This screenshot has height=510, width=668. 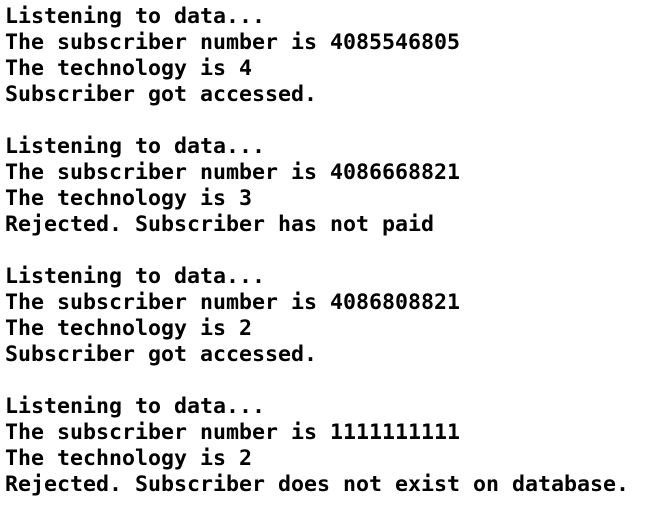 What do you see at coordinates (220, 224) in the screenshot?
I see `result-line: Rejected. Subscriber has not paid` at bounding box center [220, 224].